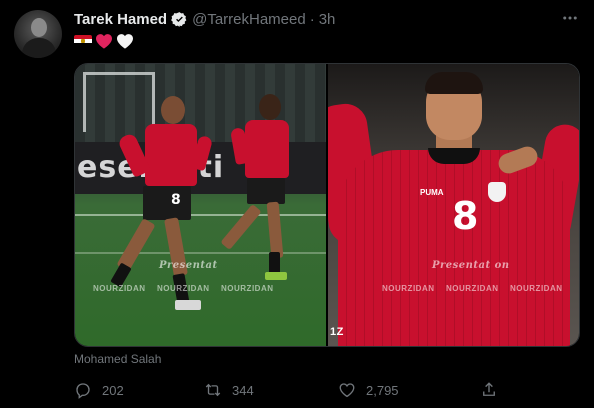 The image size is (594, 408). Describe the element at coordinates (454, 156) in the screenshot. I see `shirt-collar` at that location.